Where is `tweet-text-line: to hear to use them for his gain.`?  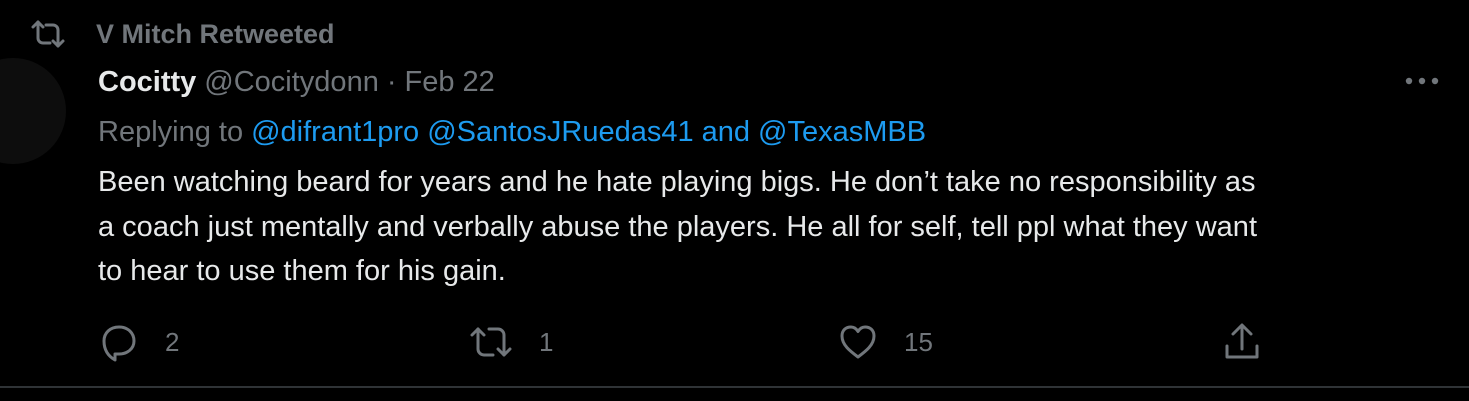
tweet-text-line: to hear to use them for his gain. is located at coordinates (302, 271).